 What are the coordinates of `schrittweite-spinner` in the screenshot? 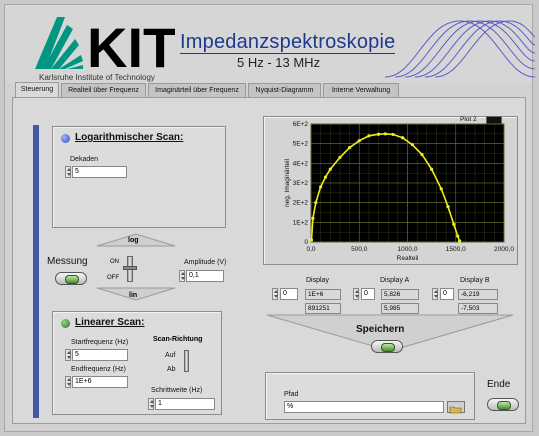 It's located at (151, 404).